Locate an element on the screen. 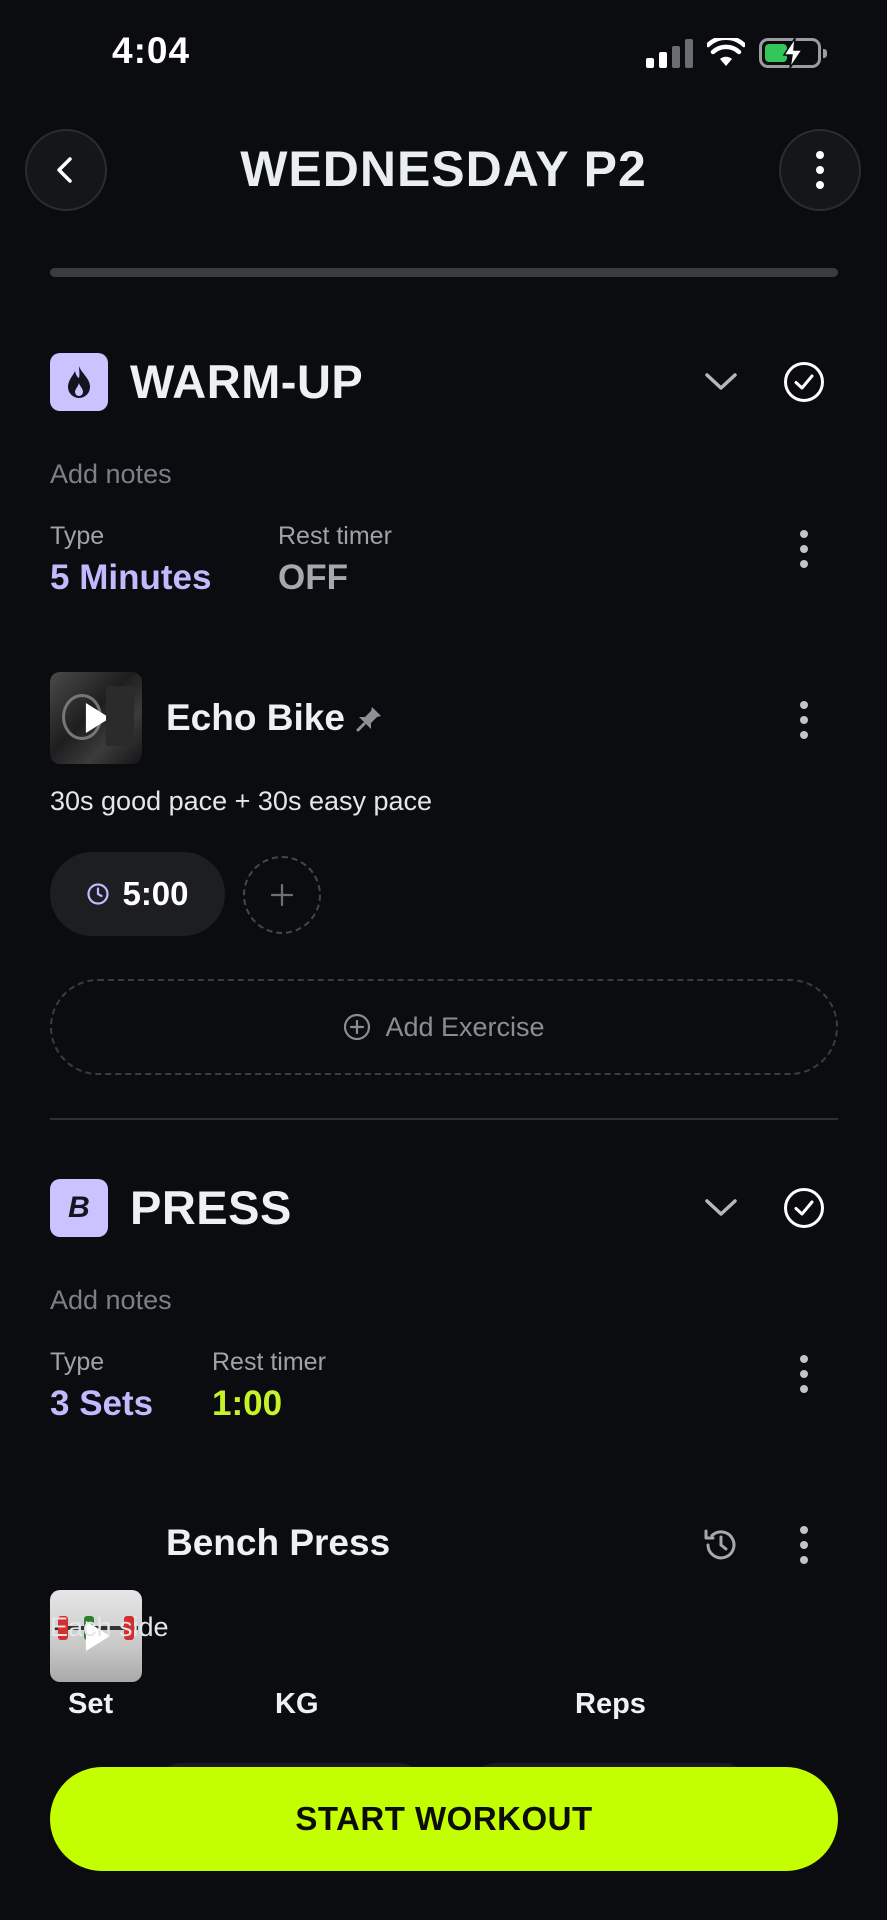 This screenshot has width=887, height=1920. exercise-name: Bench Press is located at coordinates (278, 1543).